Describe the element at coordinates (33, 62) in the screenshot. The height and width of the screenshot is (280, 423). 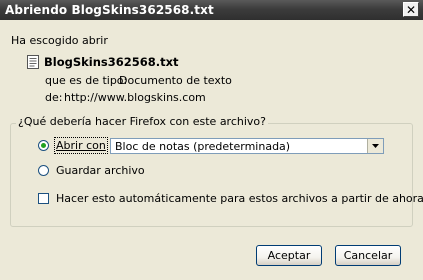
I see `text-file-icon` at that location.